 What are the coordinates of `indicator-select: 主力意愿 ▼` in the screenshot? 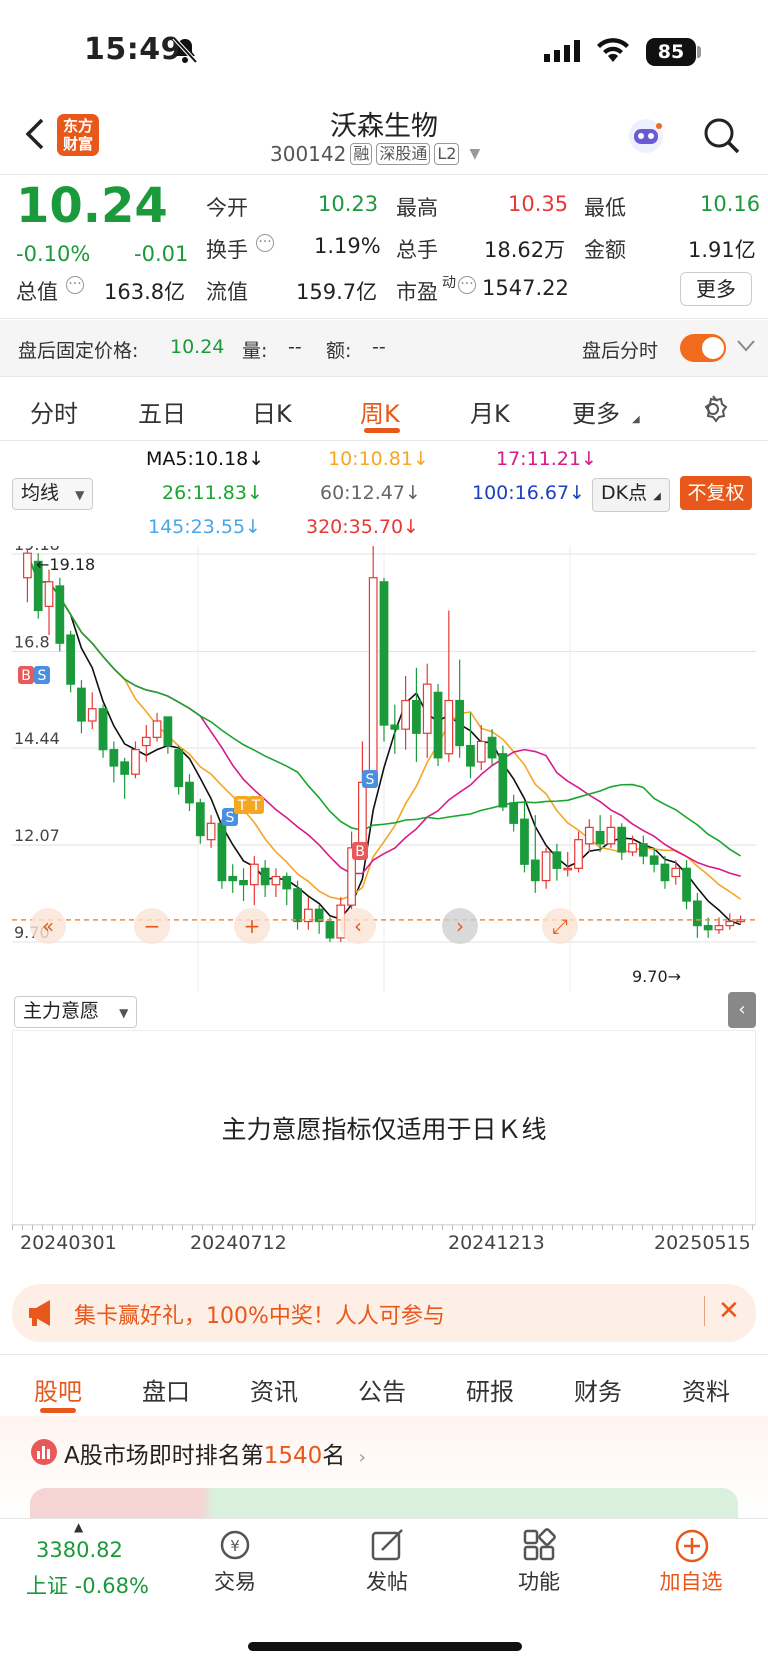 It's located at (76, 1012).